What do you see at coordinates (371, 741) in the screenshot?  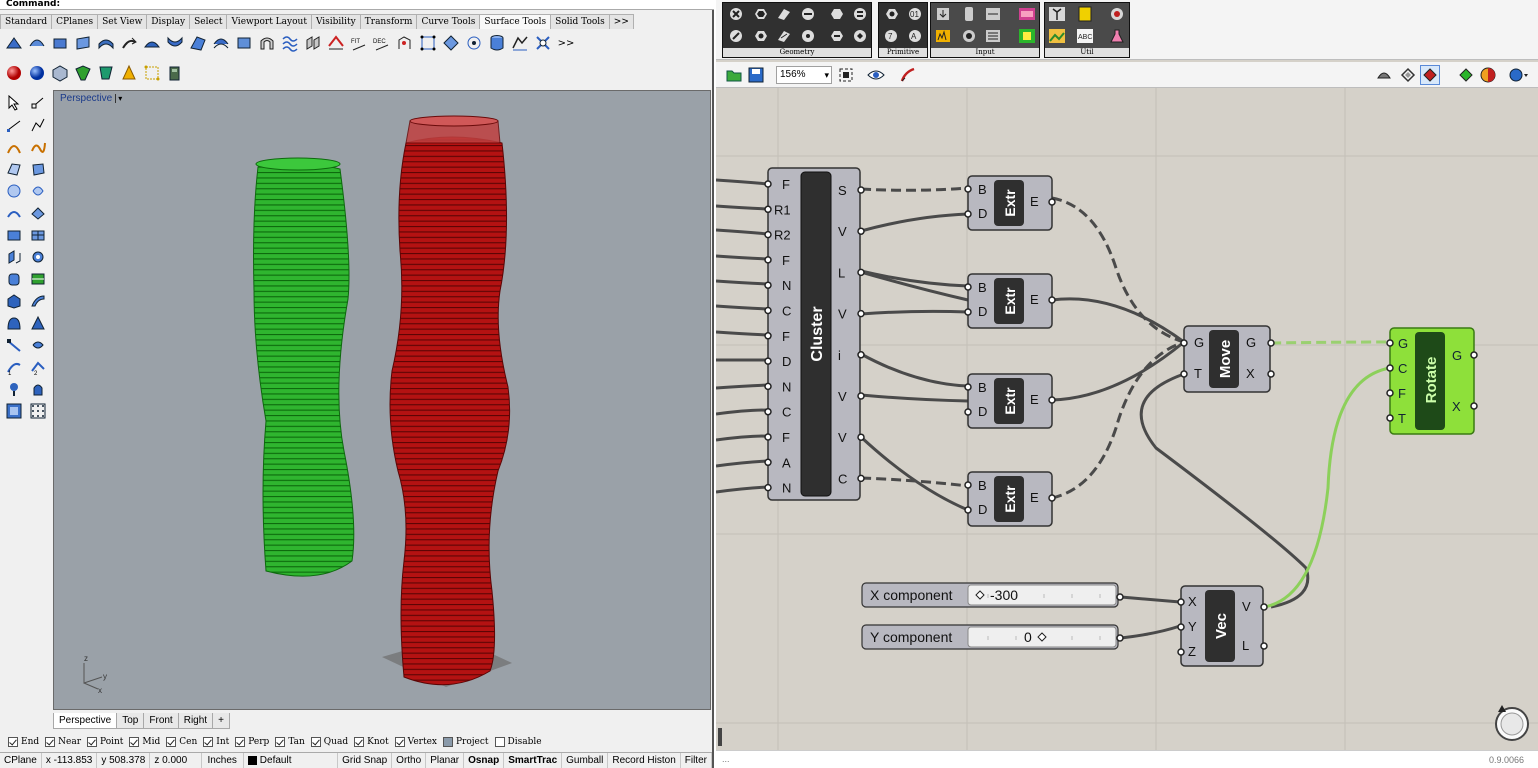 I see `osnap-knot: Knot` at bounding box center [371, 741].